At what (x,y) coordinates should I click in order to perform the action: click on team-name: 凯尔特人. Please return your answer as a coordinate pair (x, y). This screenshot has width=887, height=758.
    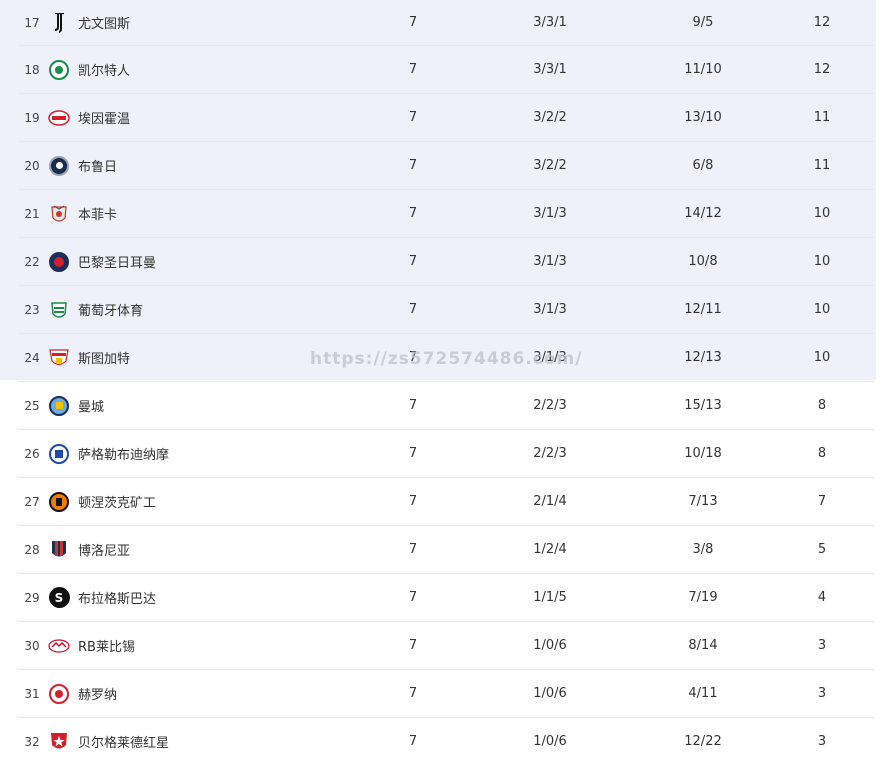
    Looking at the image, I should click on (178, 69).